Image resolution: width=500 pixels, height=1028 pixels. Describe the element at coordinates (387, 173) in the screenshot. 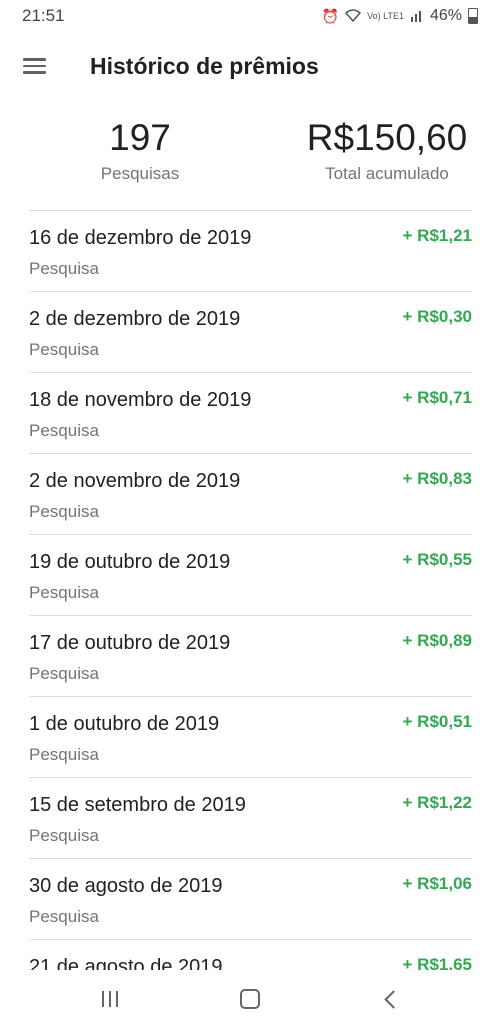

I see `total-accumulated-label: Total acumulado` at that location.